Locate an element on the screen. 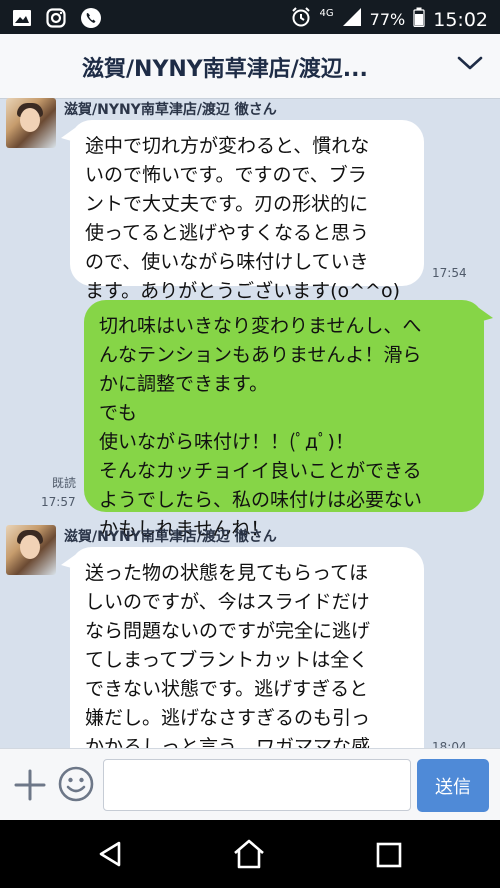 This screenshot has height=888, width=500. system-nav-bar is located at coordinates (250, 854).